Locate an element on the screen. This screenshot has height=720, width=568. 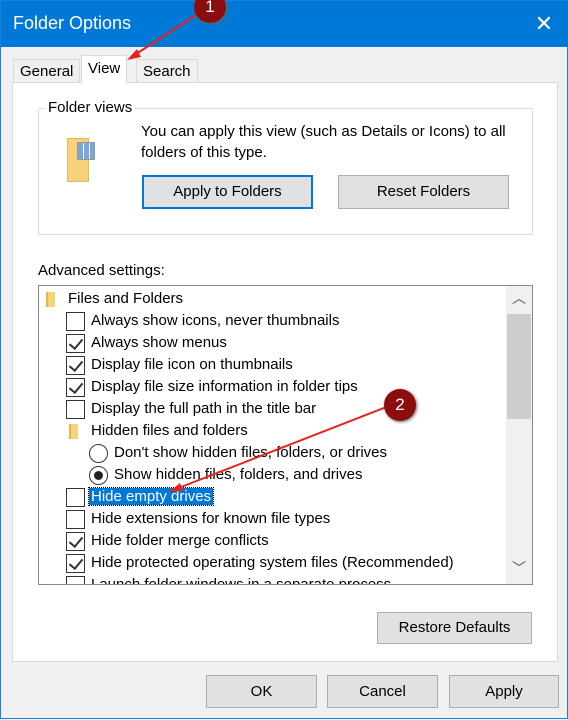
annotation-badge-2: 2 is located at coordinates (400, 405).